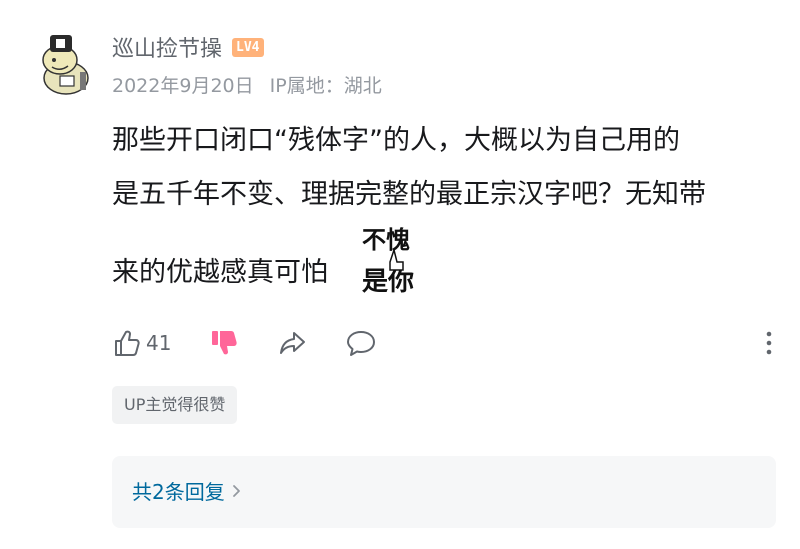  Describe the element at coordinates (409, 194) in the screenshot. I see `comment-text-line: 是五千年不变、理据完整的最正宗汉字吧？无知带` at that location.